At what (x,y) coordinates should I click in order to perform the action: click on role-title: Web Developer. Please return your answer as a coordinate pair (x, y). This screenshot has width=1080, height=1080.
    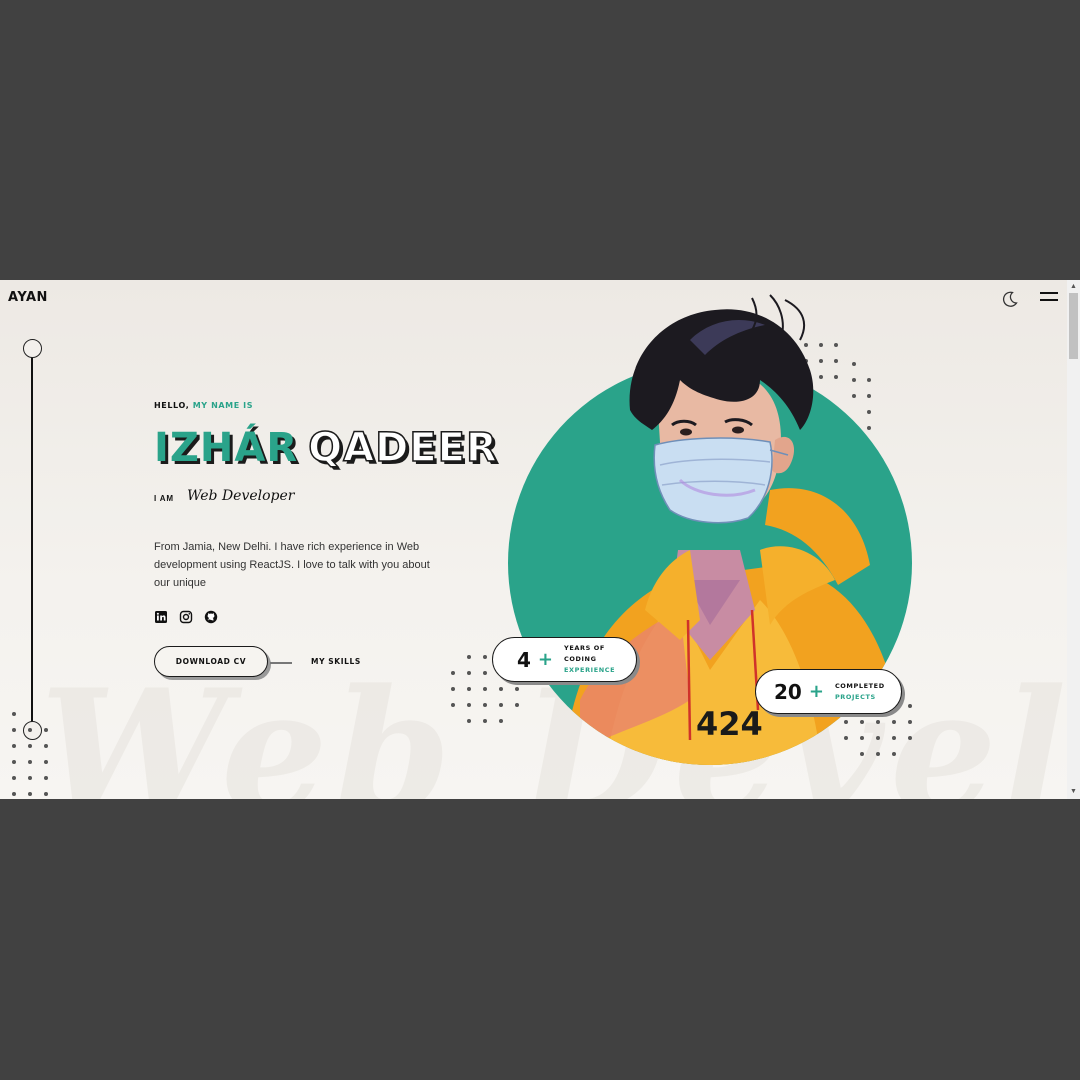
    Looking at the image, I should click on (241, 496).